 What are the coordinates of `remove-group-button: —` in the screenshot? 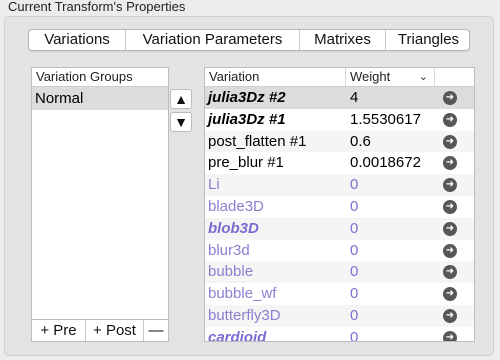 It's located at (156, 330).